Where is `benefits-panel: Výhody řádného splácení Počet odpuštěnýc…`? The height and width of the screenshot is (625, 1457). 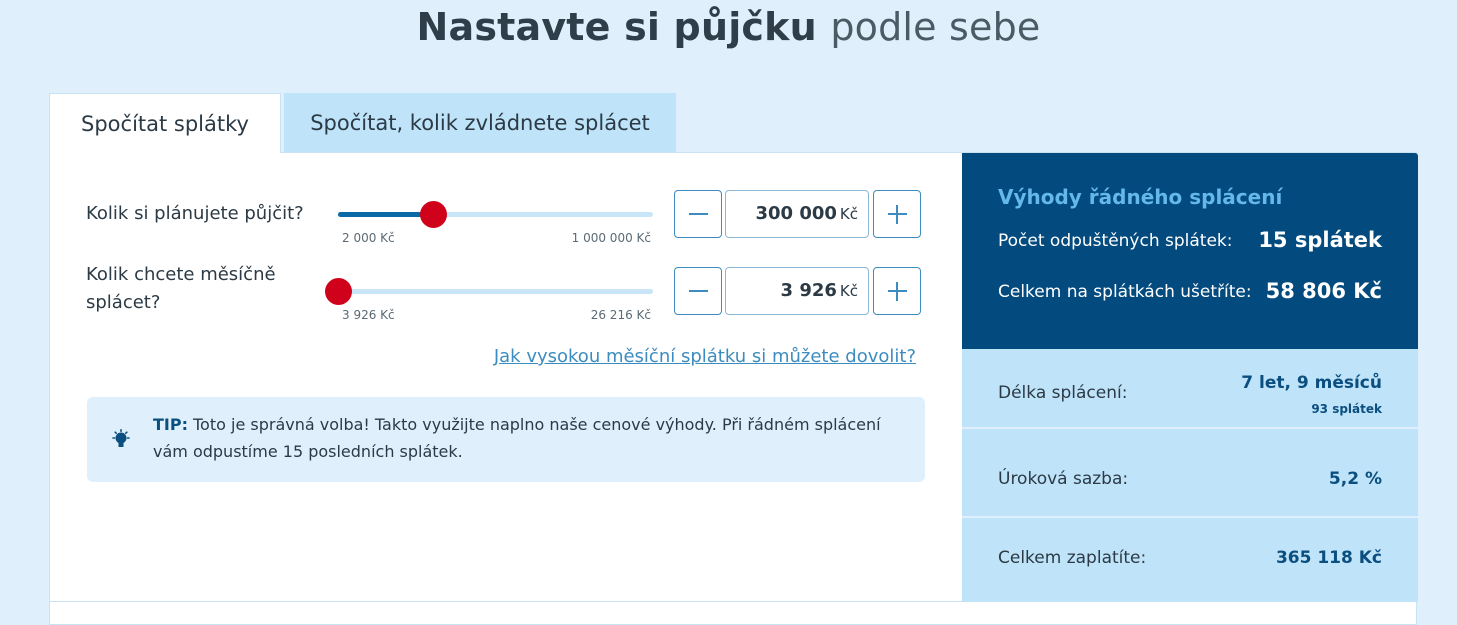 benefits-panel: Výhody řádného splácení Počet odpuštěnýc… is located at coordinates (1190, 251).